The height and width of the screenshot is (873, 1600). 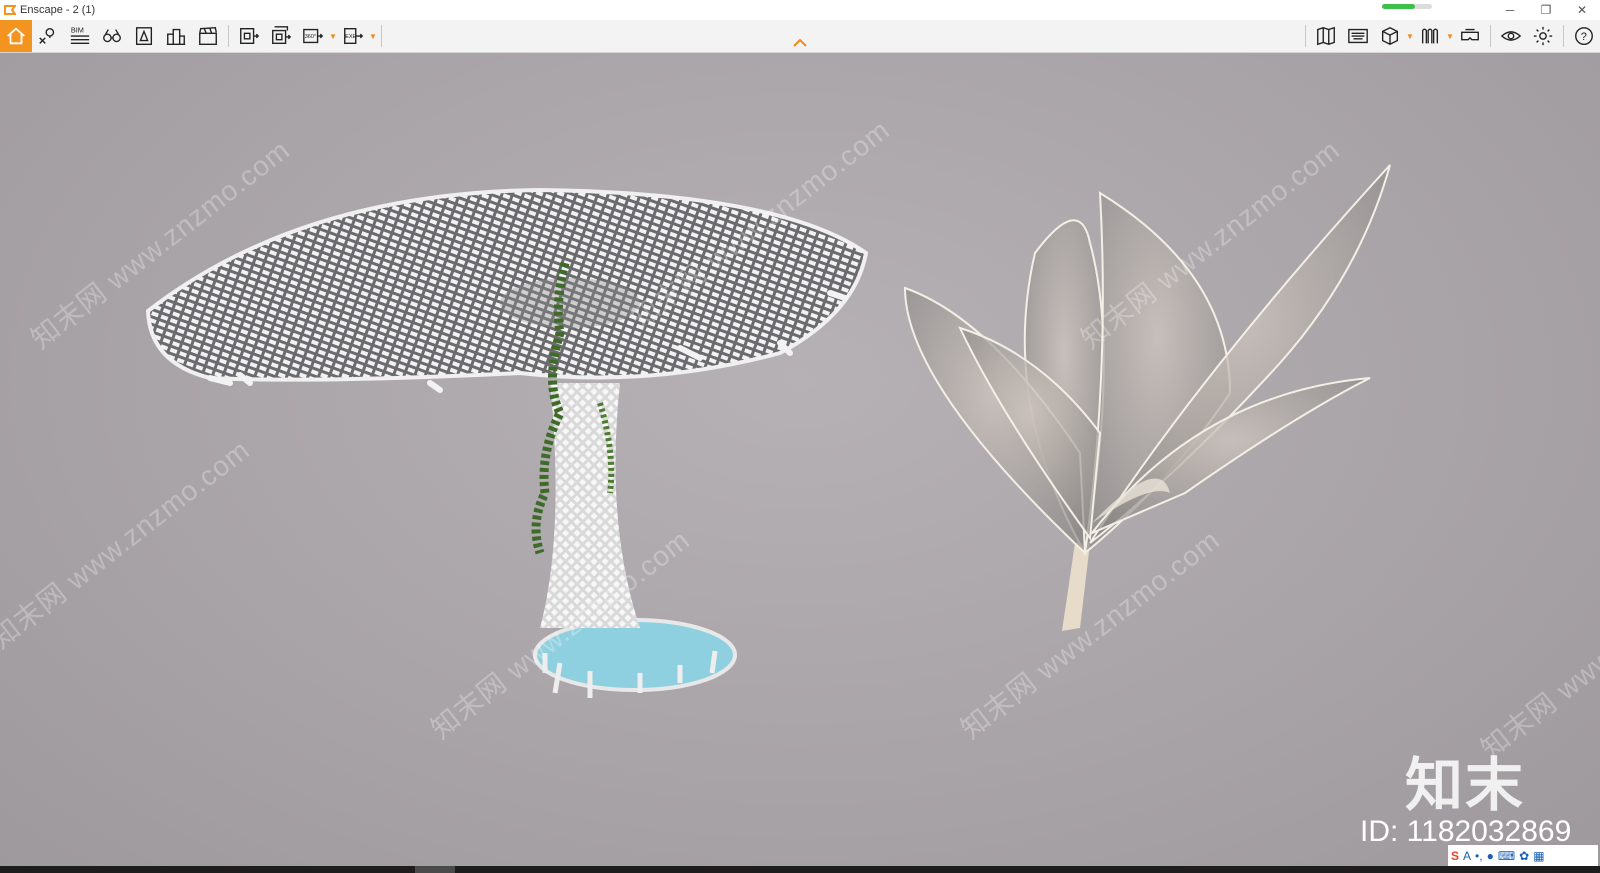 I want to click on export-screenshot-icon, so click(x=250, y=36).